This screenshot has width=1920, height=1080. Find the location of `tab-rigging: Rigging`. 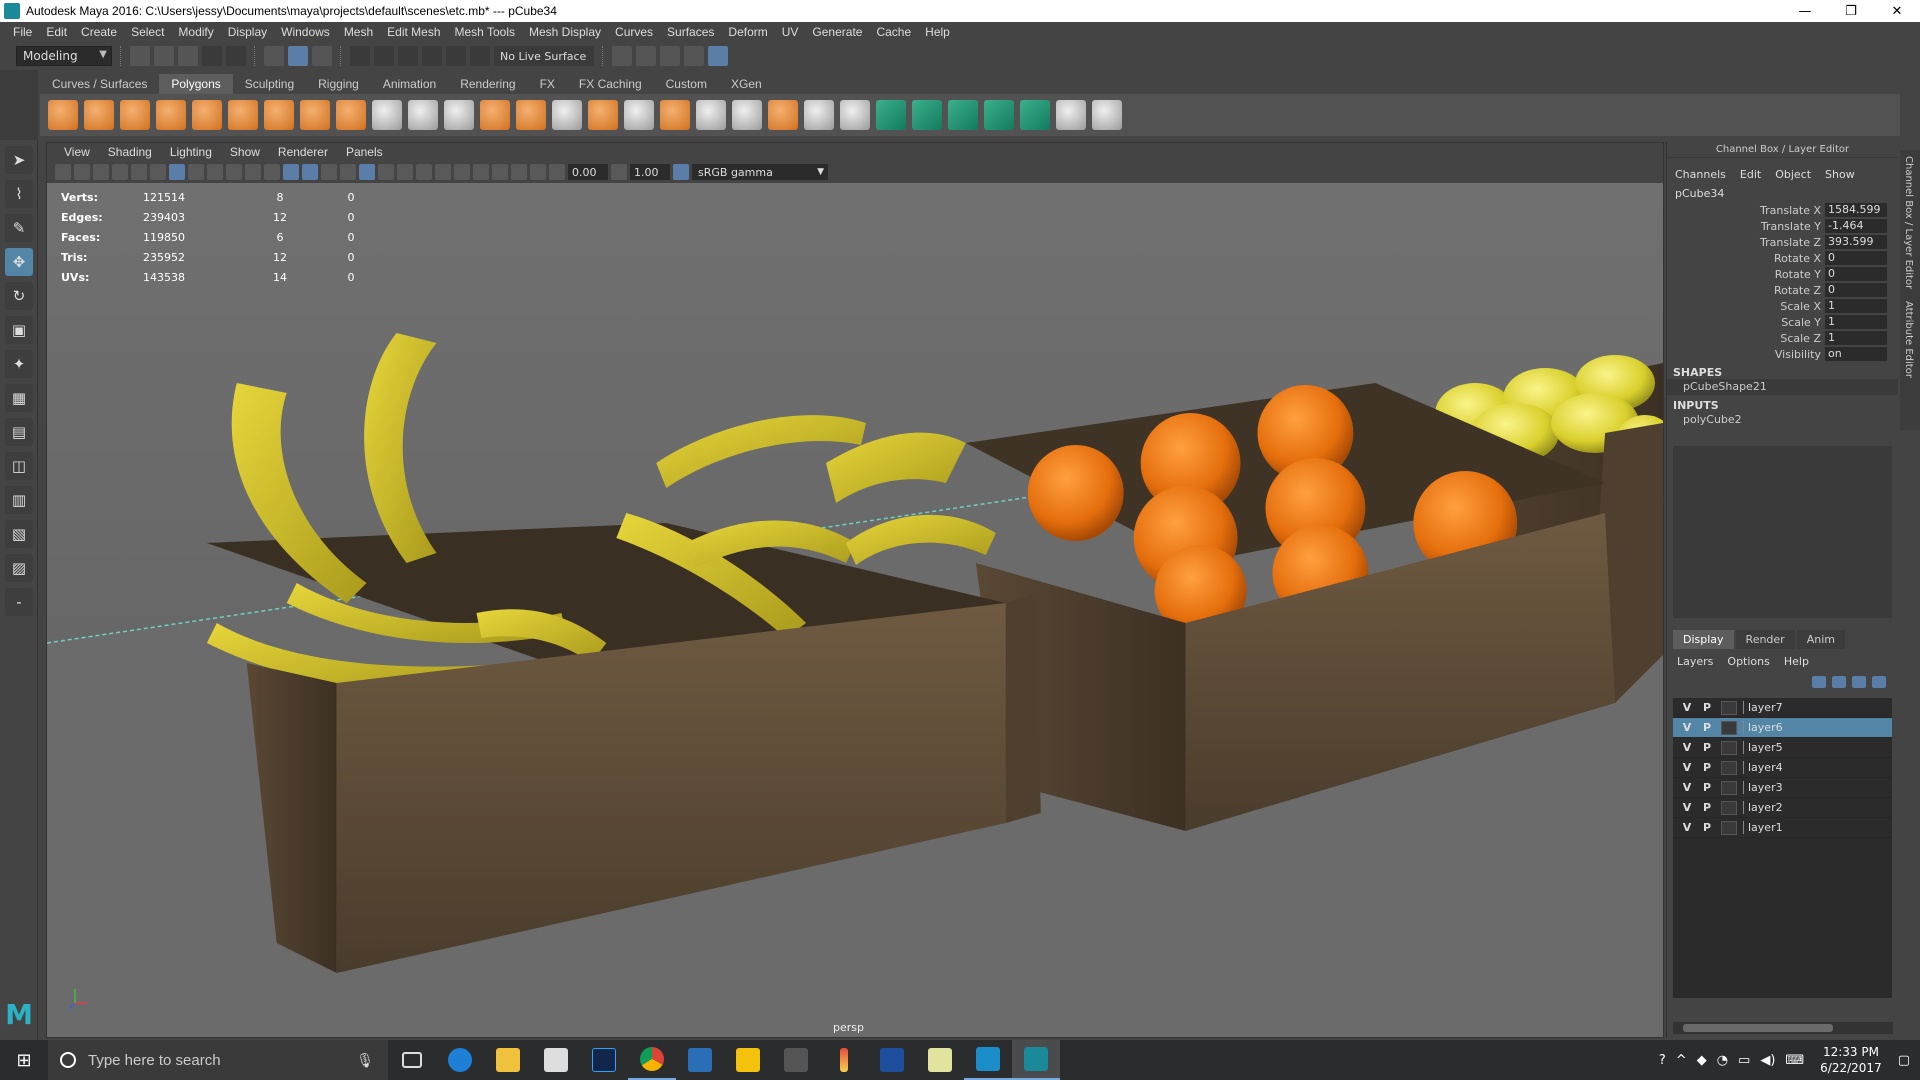

tab-rigging: Rigging is located at coordinates (338, 84).